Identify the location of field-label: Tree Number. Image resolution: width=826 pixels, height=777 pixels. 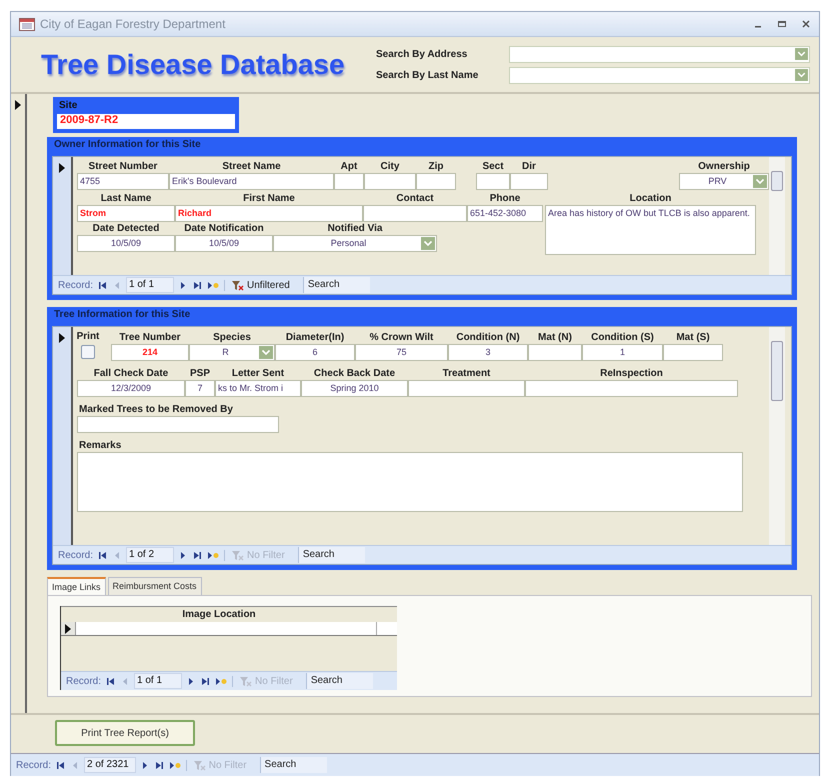
(150, 337).